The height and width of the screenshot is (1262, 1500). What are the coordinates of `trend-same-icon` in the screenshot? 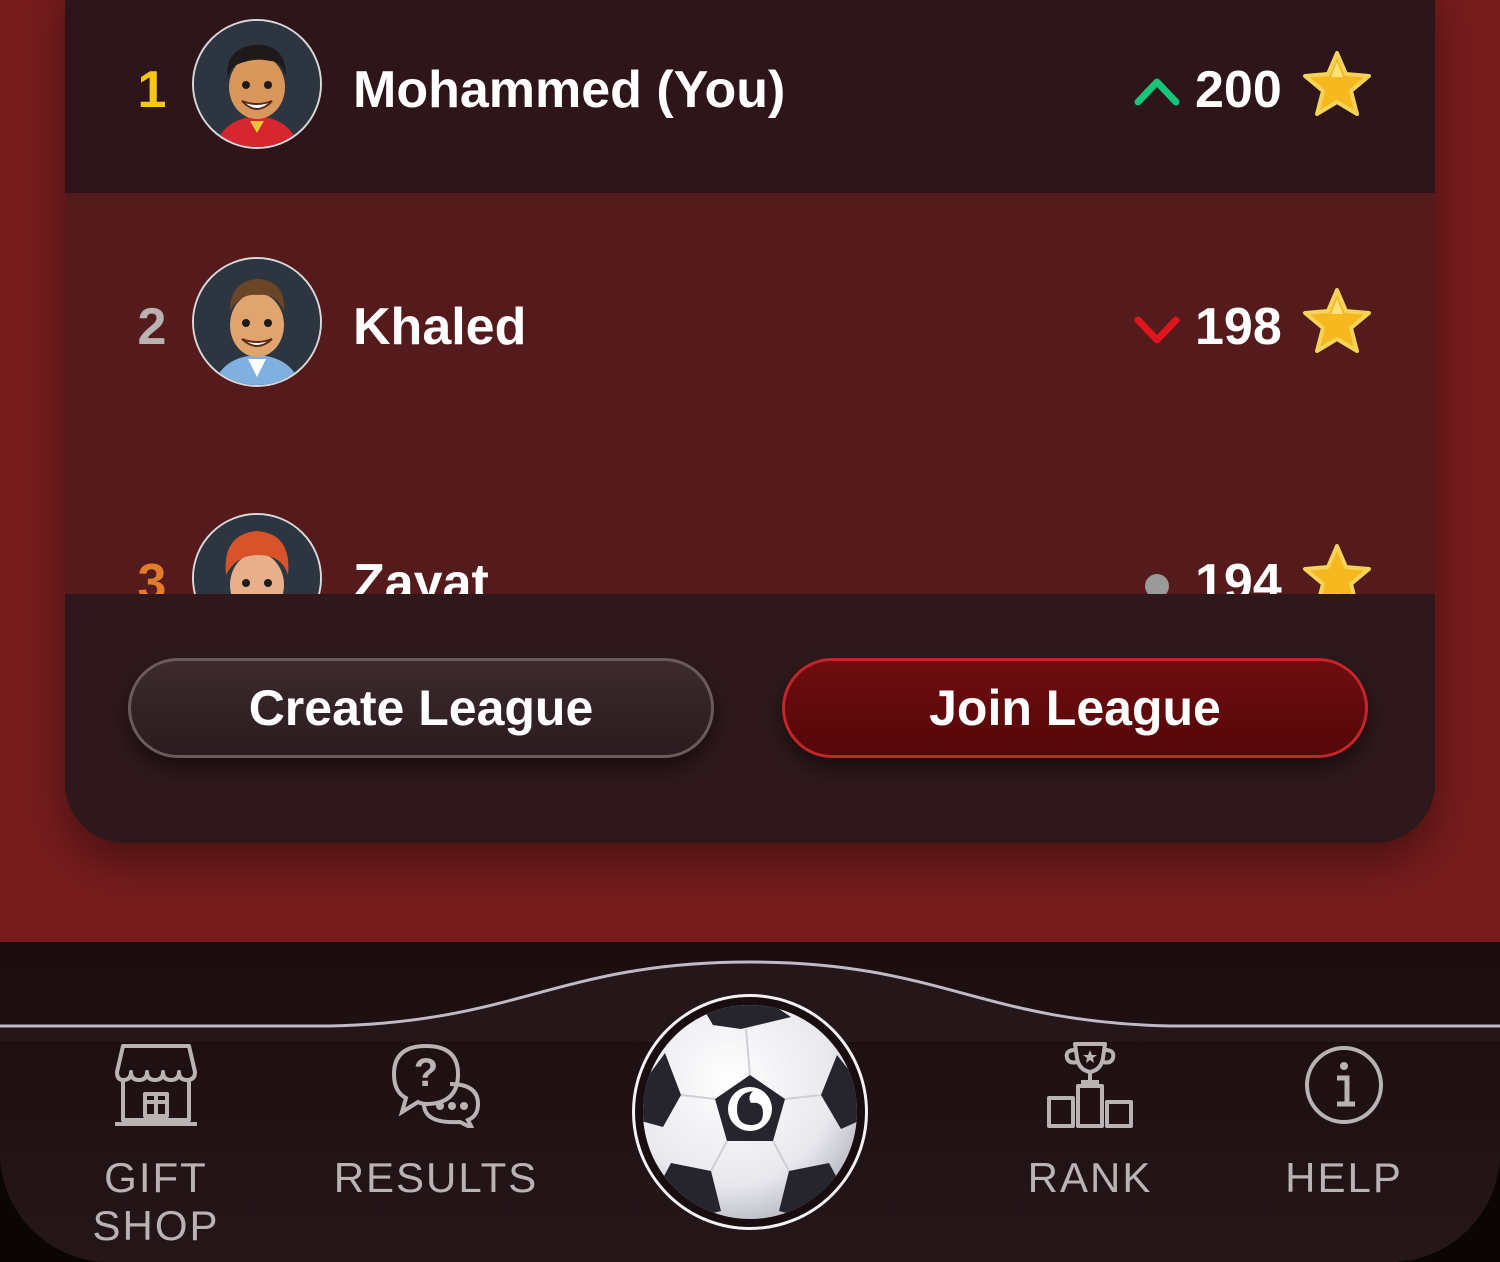 It's located at (1157, 584).